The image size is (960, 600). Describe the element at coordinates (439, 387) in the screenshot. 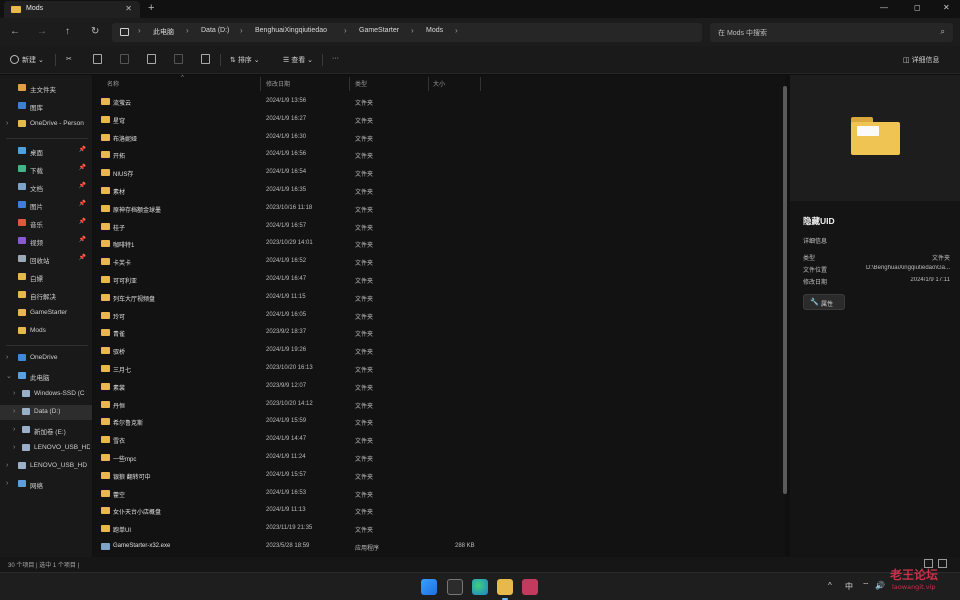

I see `table-row: 素裳 2023/9/9 12:07 文件夹` at that location.